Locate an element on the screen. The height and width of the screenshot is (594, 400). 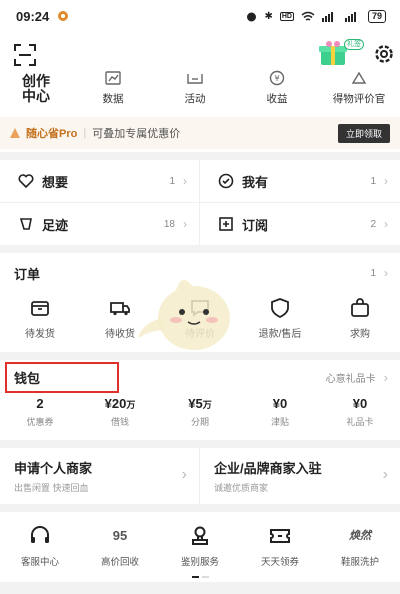
nav-earnings-label: 收益 is located at coordinates (277, 99).